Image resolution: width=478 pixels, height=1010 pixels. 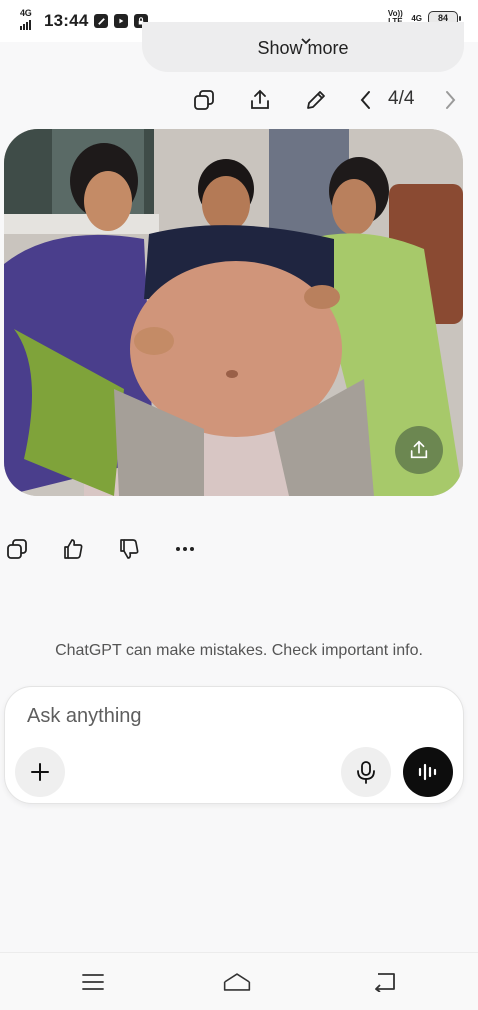 I want to click on system-navigation-bar, so click(x=239, y=981).